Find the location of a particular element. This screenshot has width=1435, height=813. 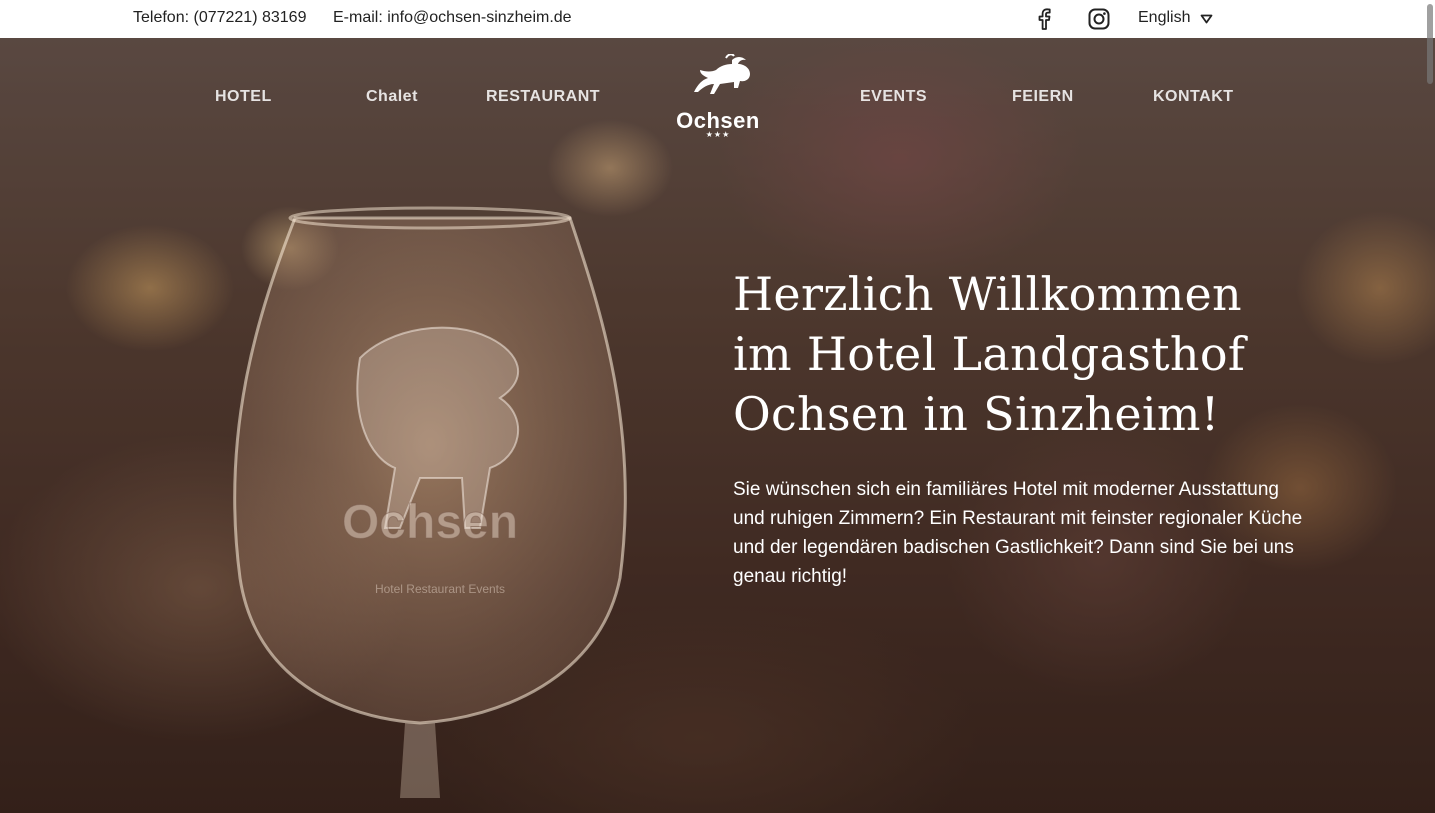

language-select: English is located at coordinates (1175, 18).